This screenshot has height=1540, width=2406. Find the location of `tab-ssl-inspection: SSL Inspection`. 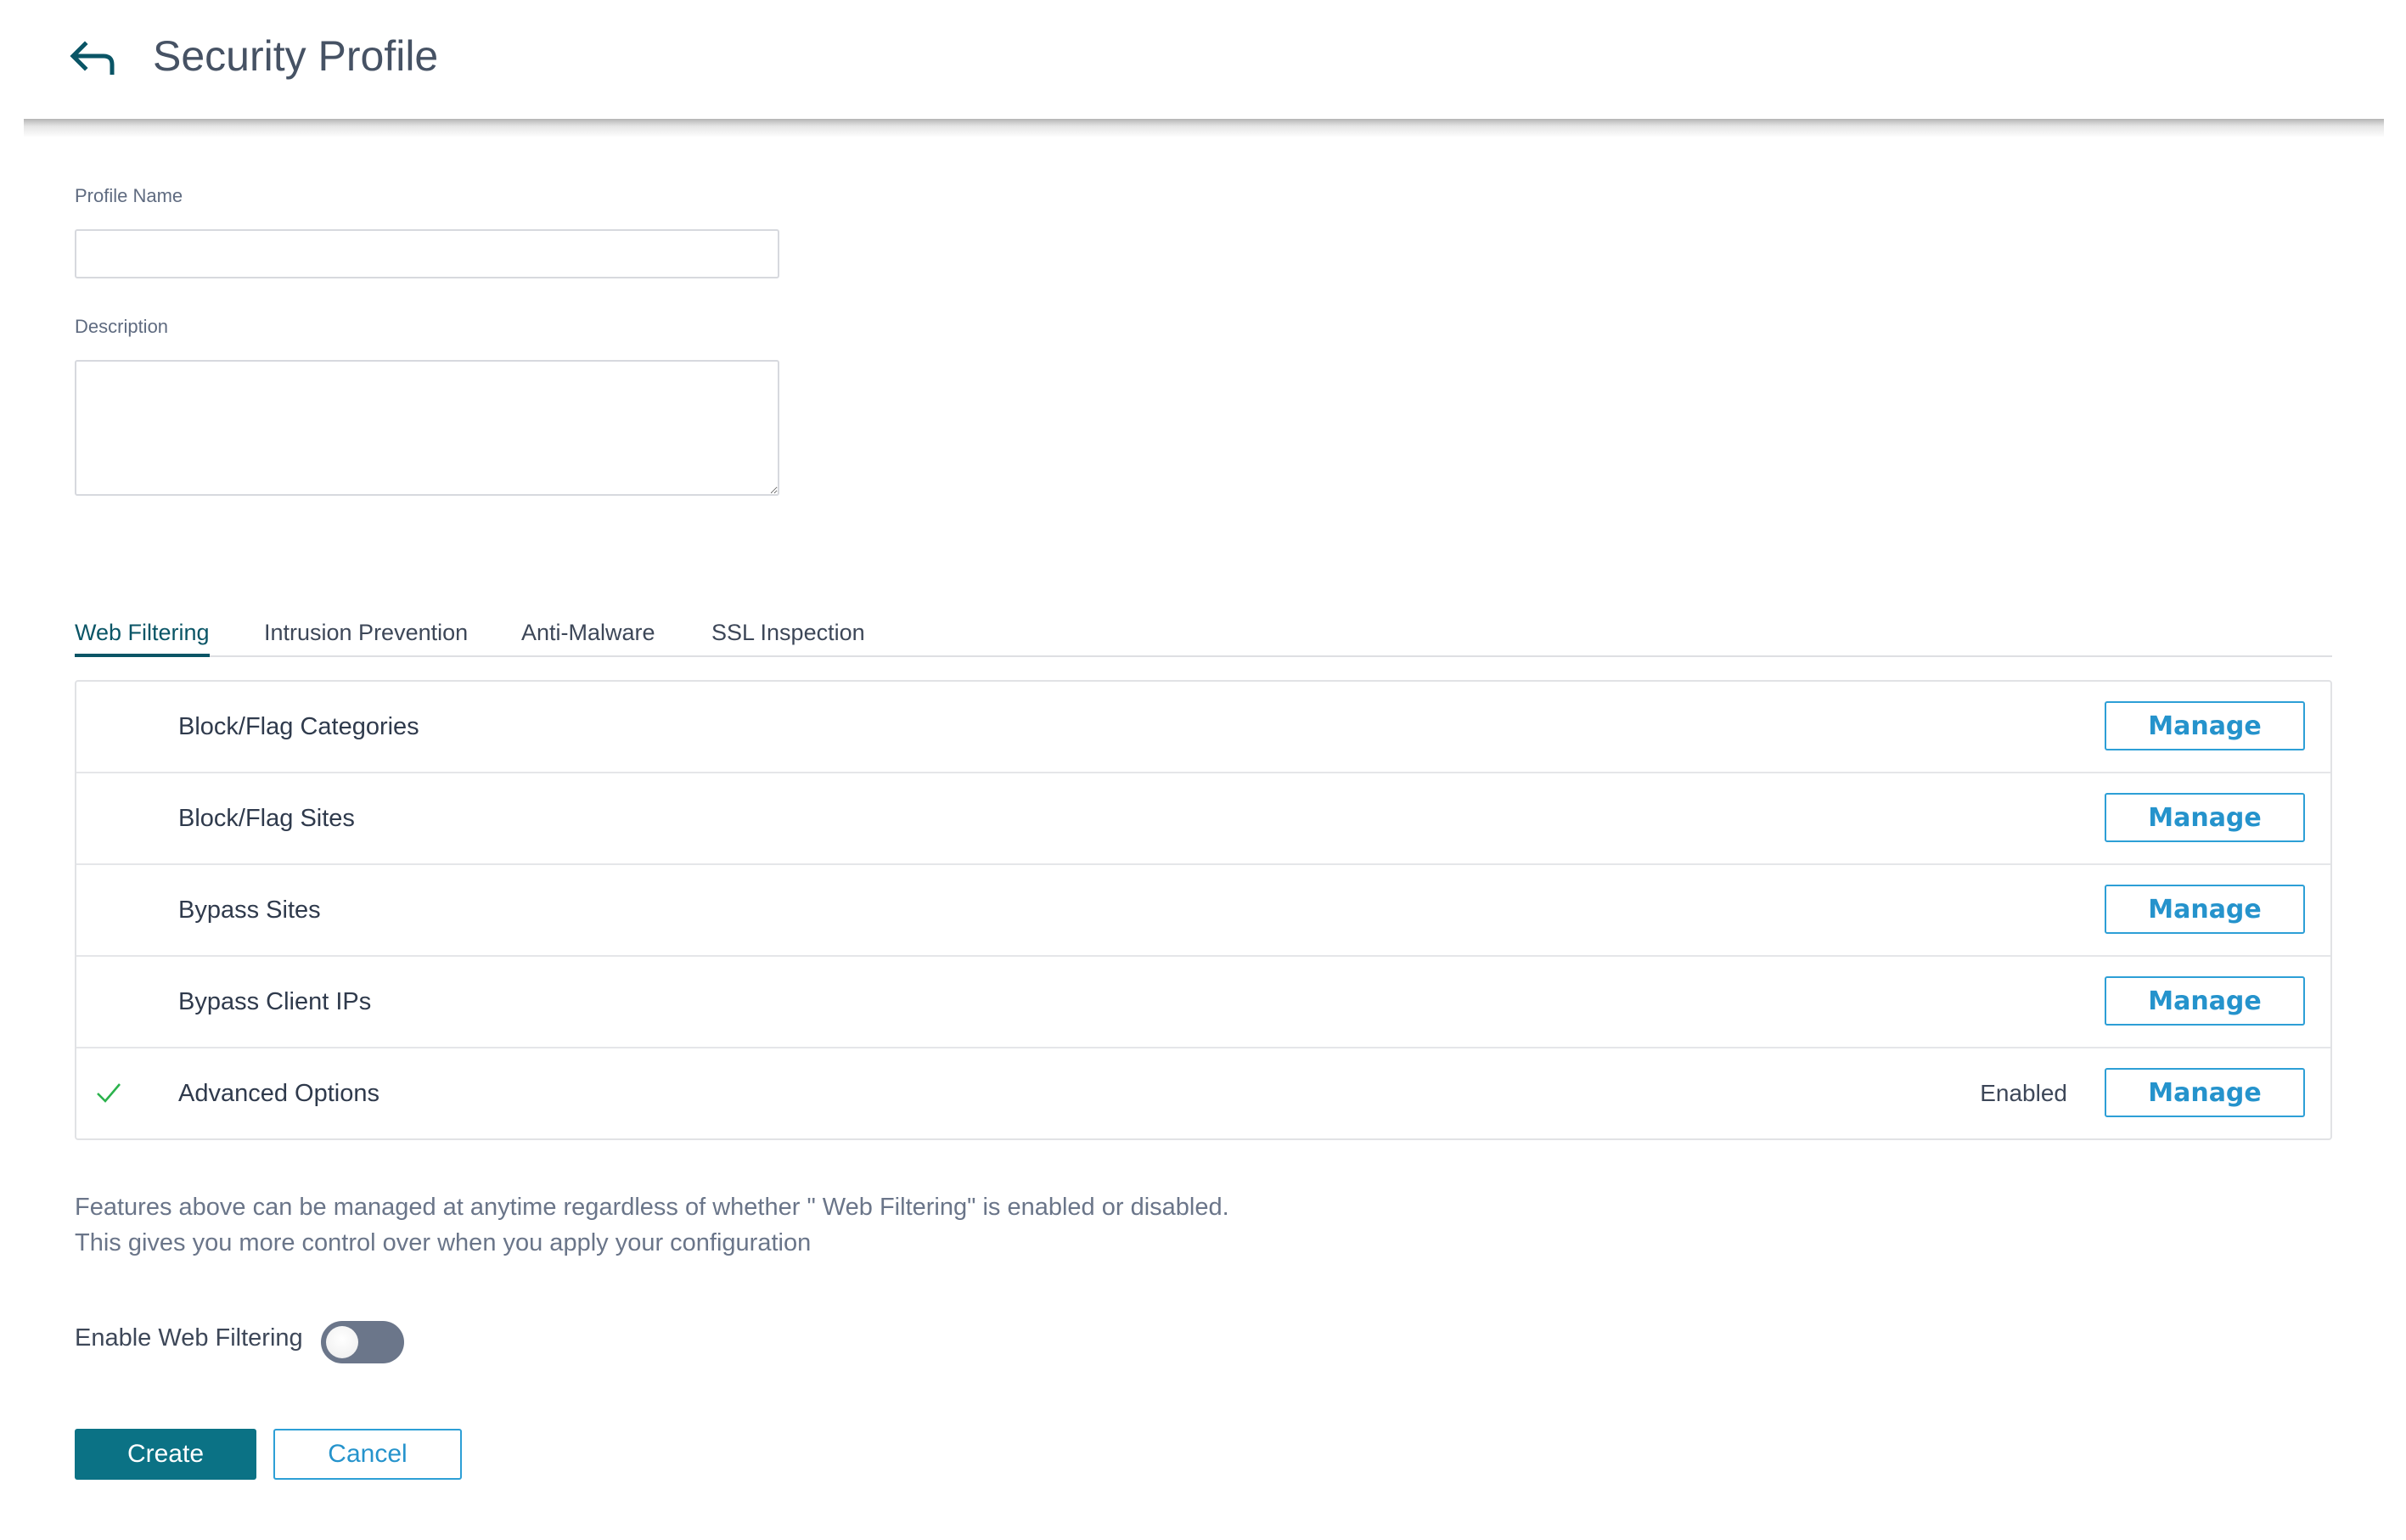

tab-ssl-inspection: SSL Inspection is located at coordinates (788, 636).